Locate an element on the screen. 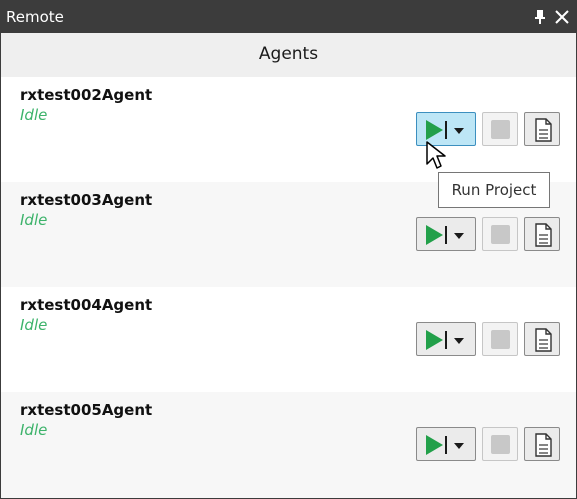 The image size is (577, 499). close-icon is located at coordinates (562, 17).